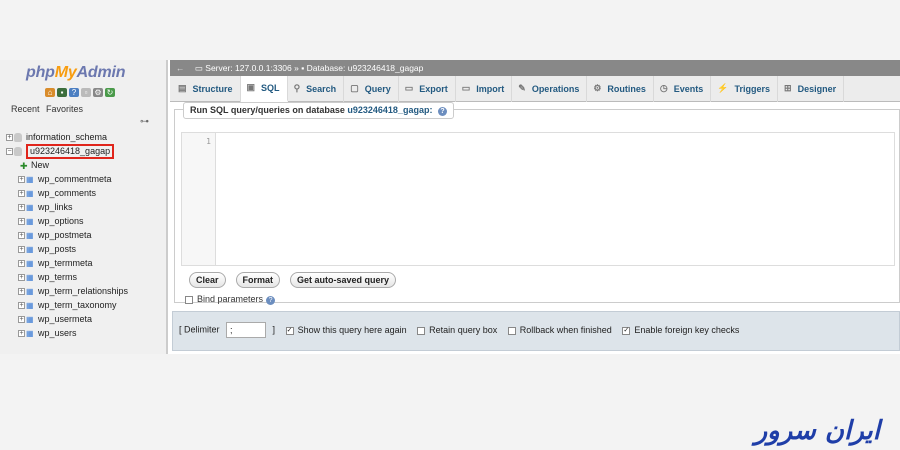  Describe the element at coordinates (343, 280) in the screenshot. I see `get-autosaved-query-button: Get auto-saved query` at that location.